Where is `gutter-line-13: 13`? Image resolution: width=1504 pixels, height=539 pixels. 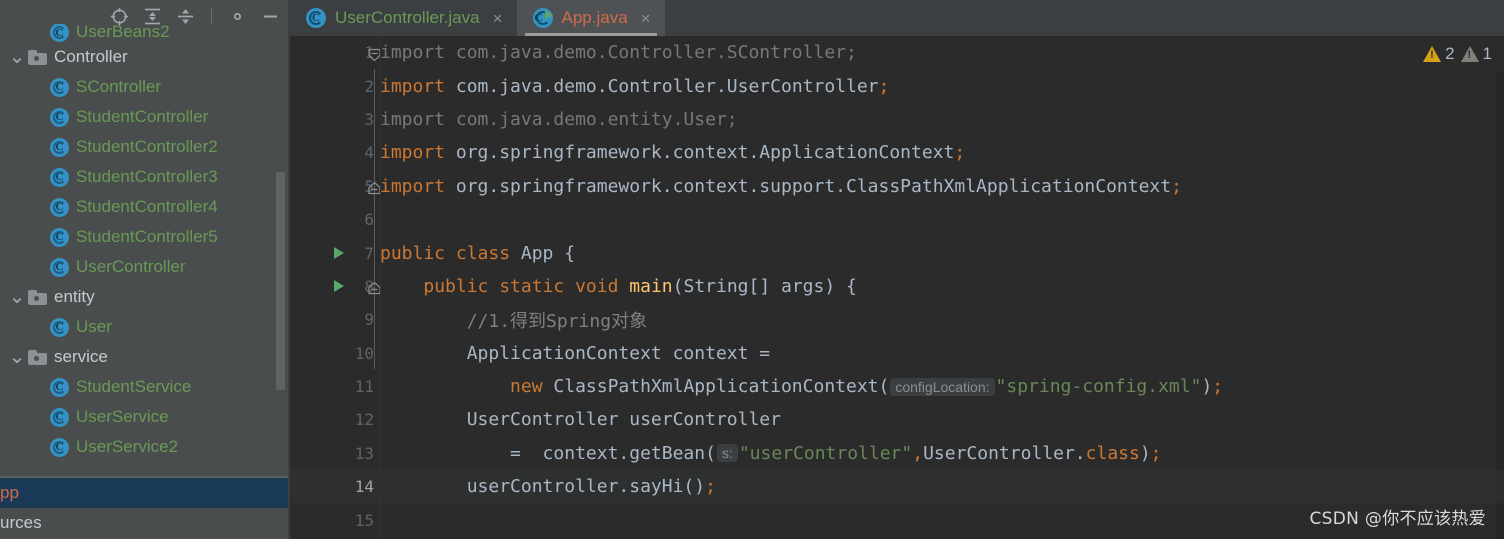
gutter-line-13: 13 is located at coordinates (335, 453).